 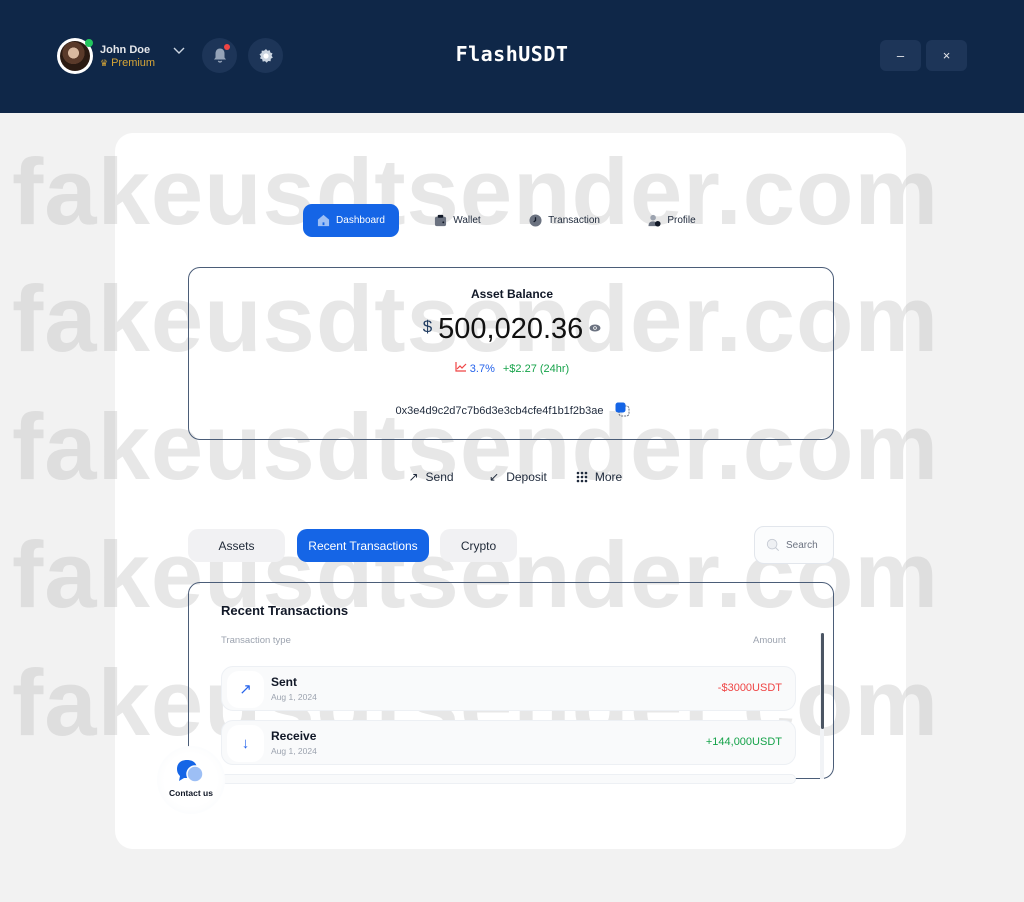 I want to click on tab-dashboard: Dashboard, so click(x=351, y=220).